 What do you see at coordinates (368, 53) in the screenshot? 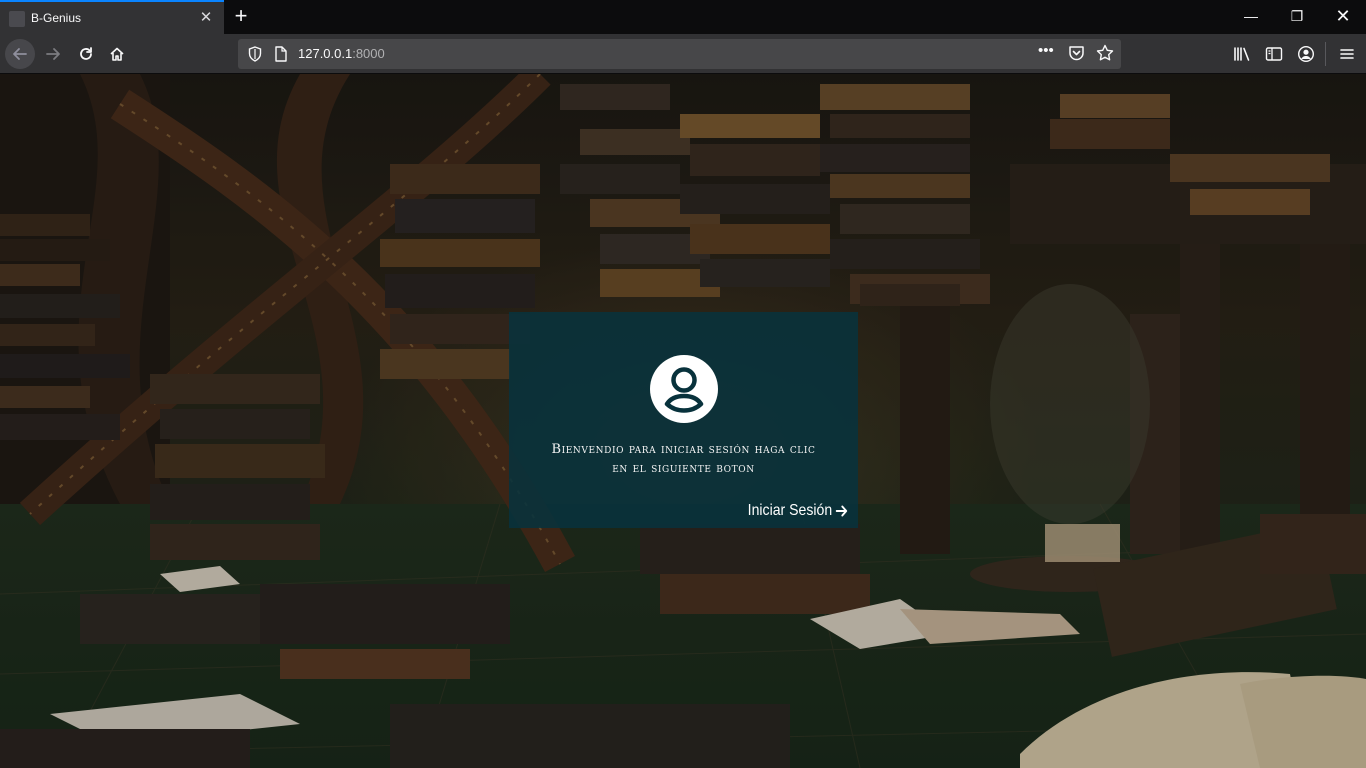
I see `url-port: :8000` at bounding box center [368, 53].